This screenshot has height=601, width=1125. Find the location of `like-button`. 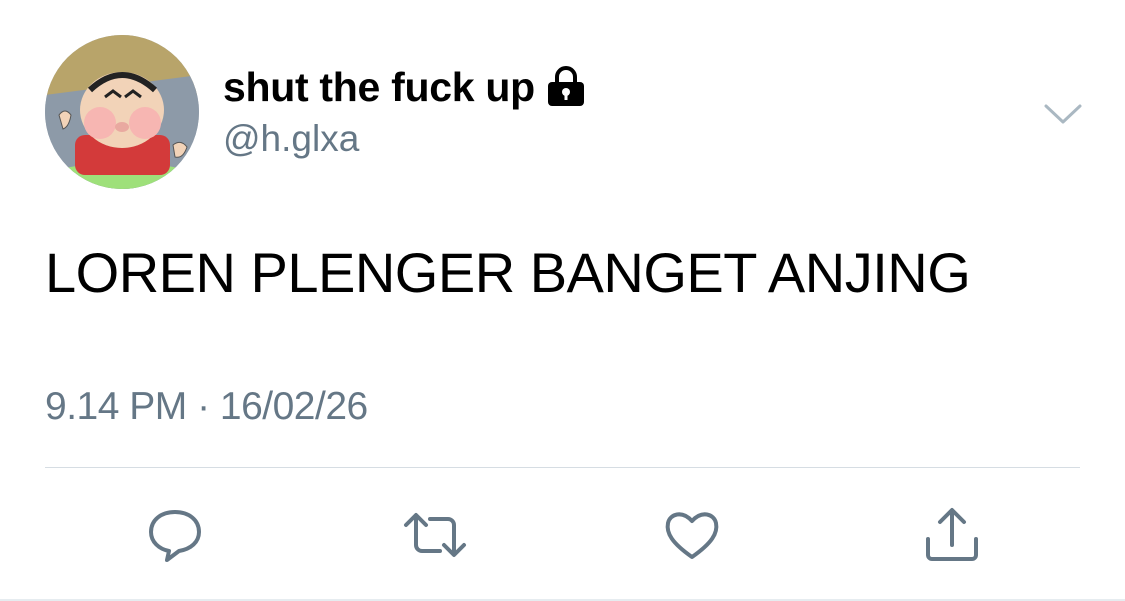

like-button is located at coordinates (692, 535).